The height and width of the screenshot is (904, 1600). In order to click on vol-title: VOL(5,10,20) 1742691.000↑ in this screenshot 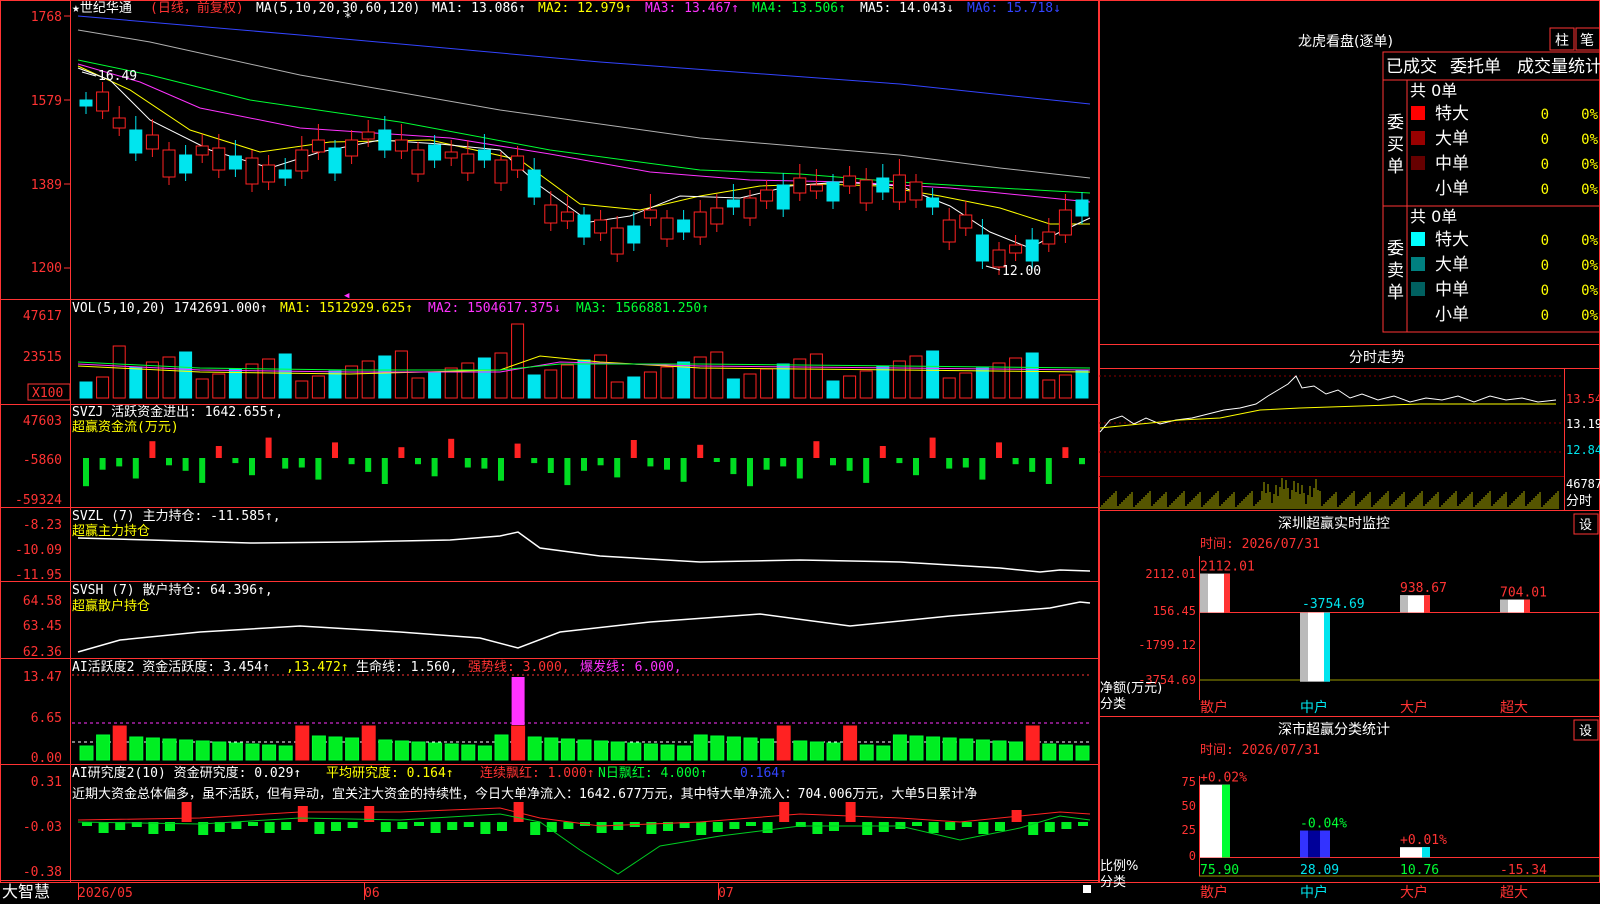, I will do `click(170, 308)`.